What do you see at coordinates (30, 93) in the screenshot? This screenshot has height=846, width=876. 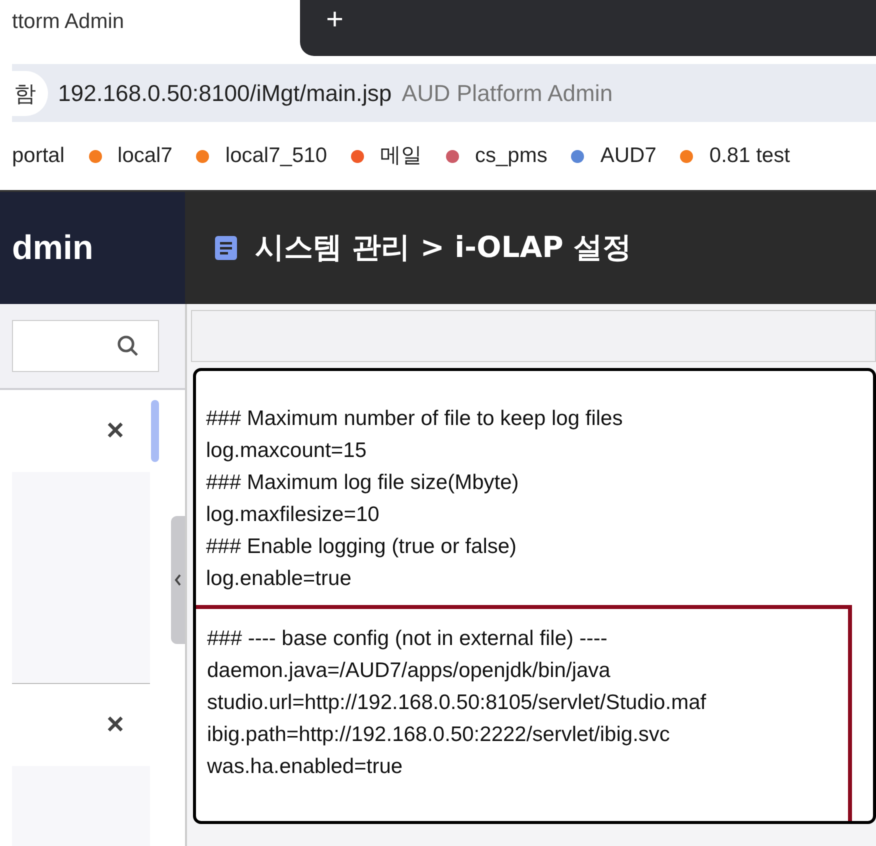 I see `address-prefix: 함` at bounding box center [30, 93].